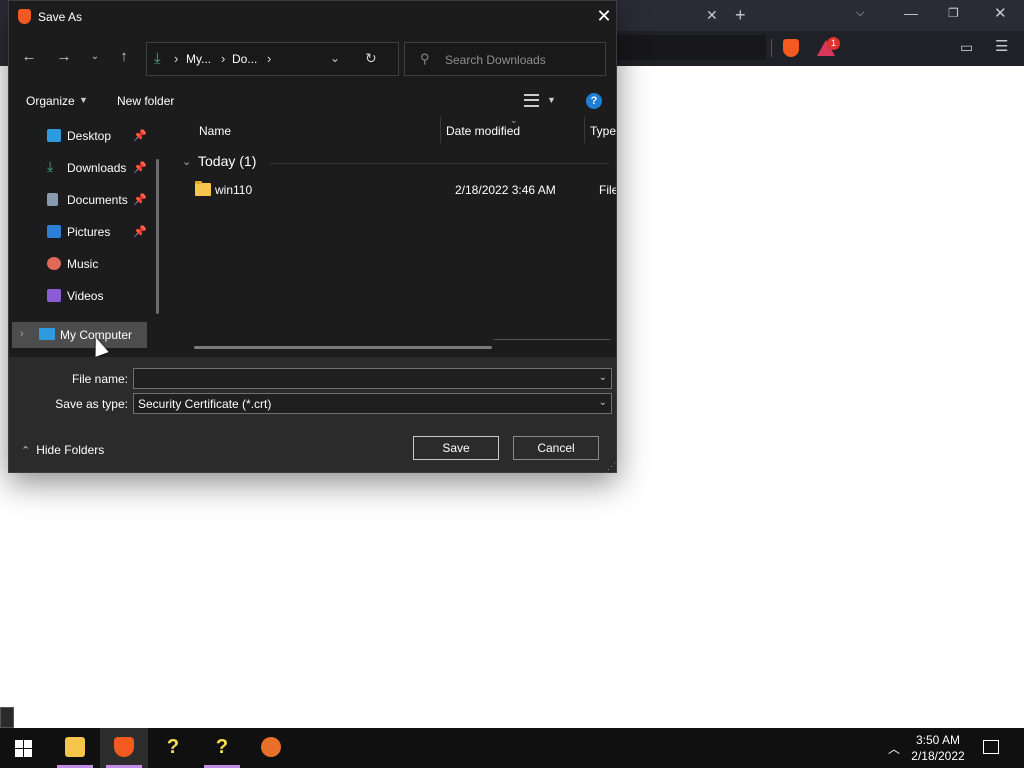 The height and width of the screenshot is (768, 1024). What do you see at coordinates (505, 59) in the screenshot?
I see `search-input: ⚲ Search Downloads` at bounding box center [505, 59].